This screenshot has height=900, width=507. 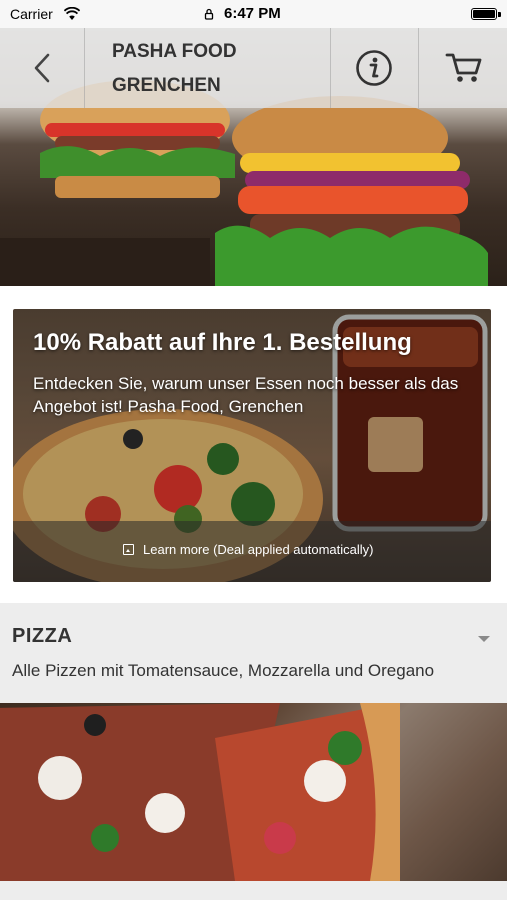 What do you see at coordinates (222, 342) in the screenshot?
I see `promo-title: 10% Rabatt auf Ihre 1. Bestellung` at bounding box center [222, 342].